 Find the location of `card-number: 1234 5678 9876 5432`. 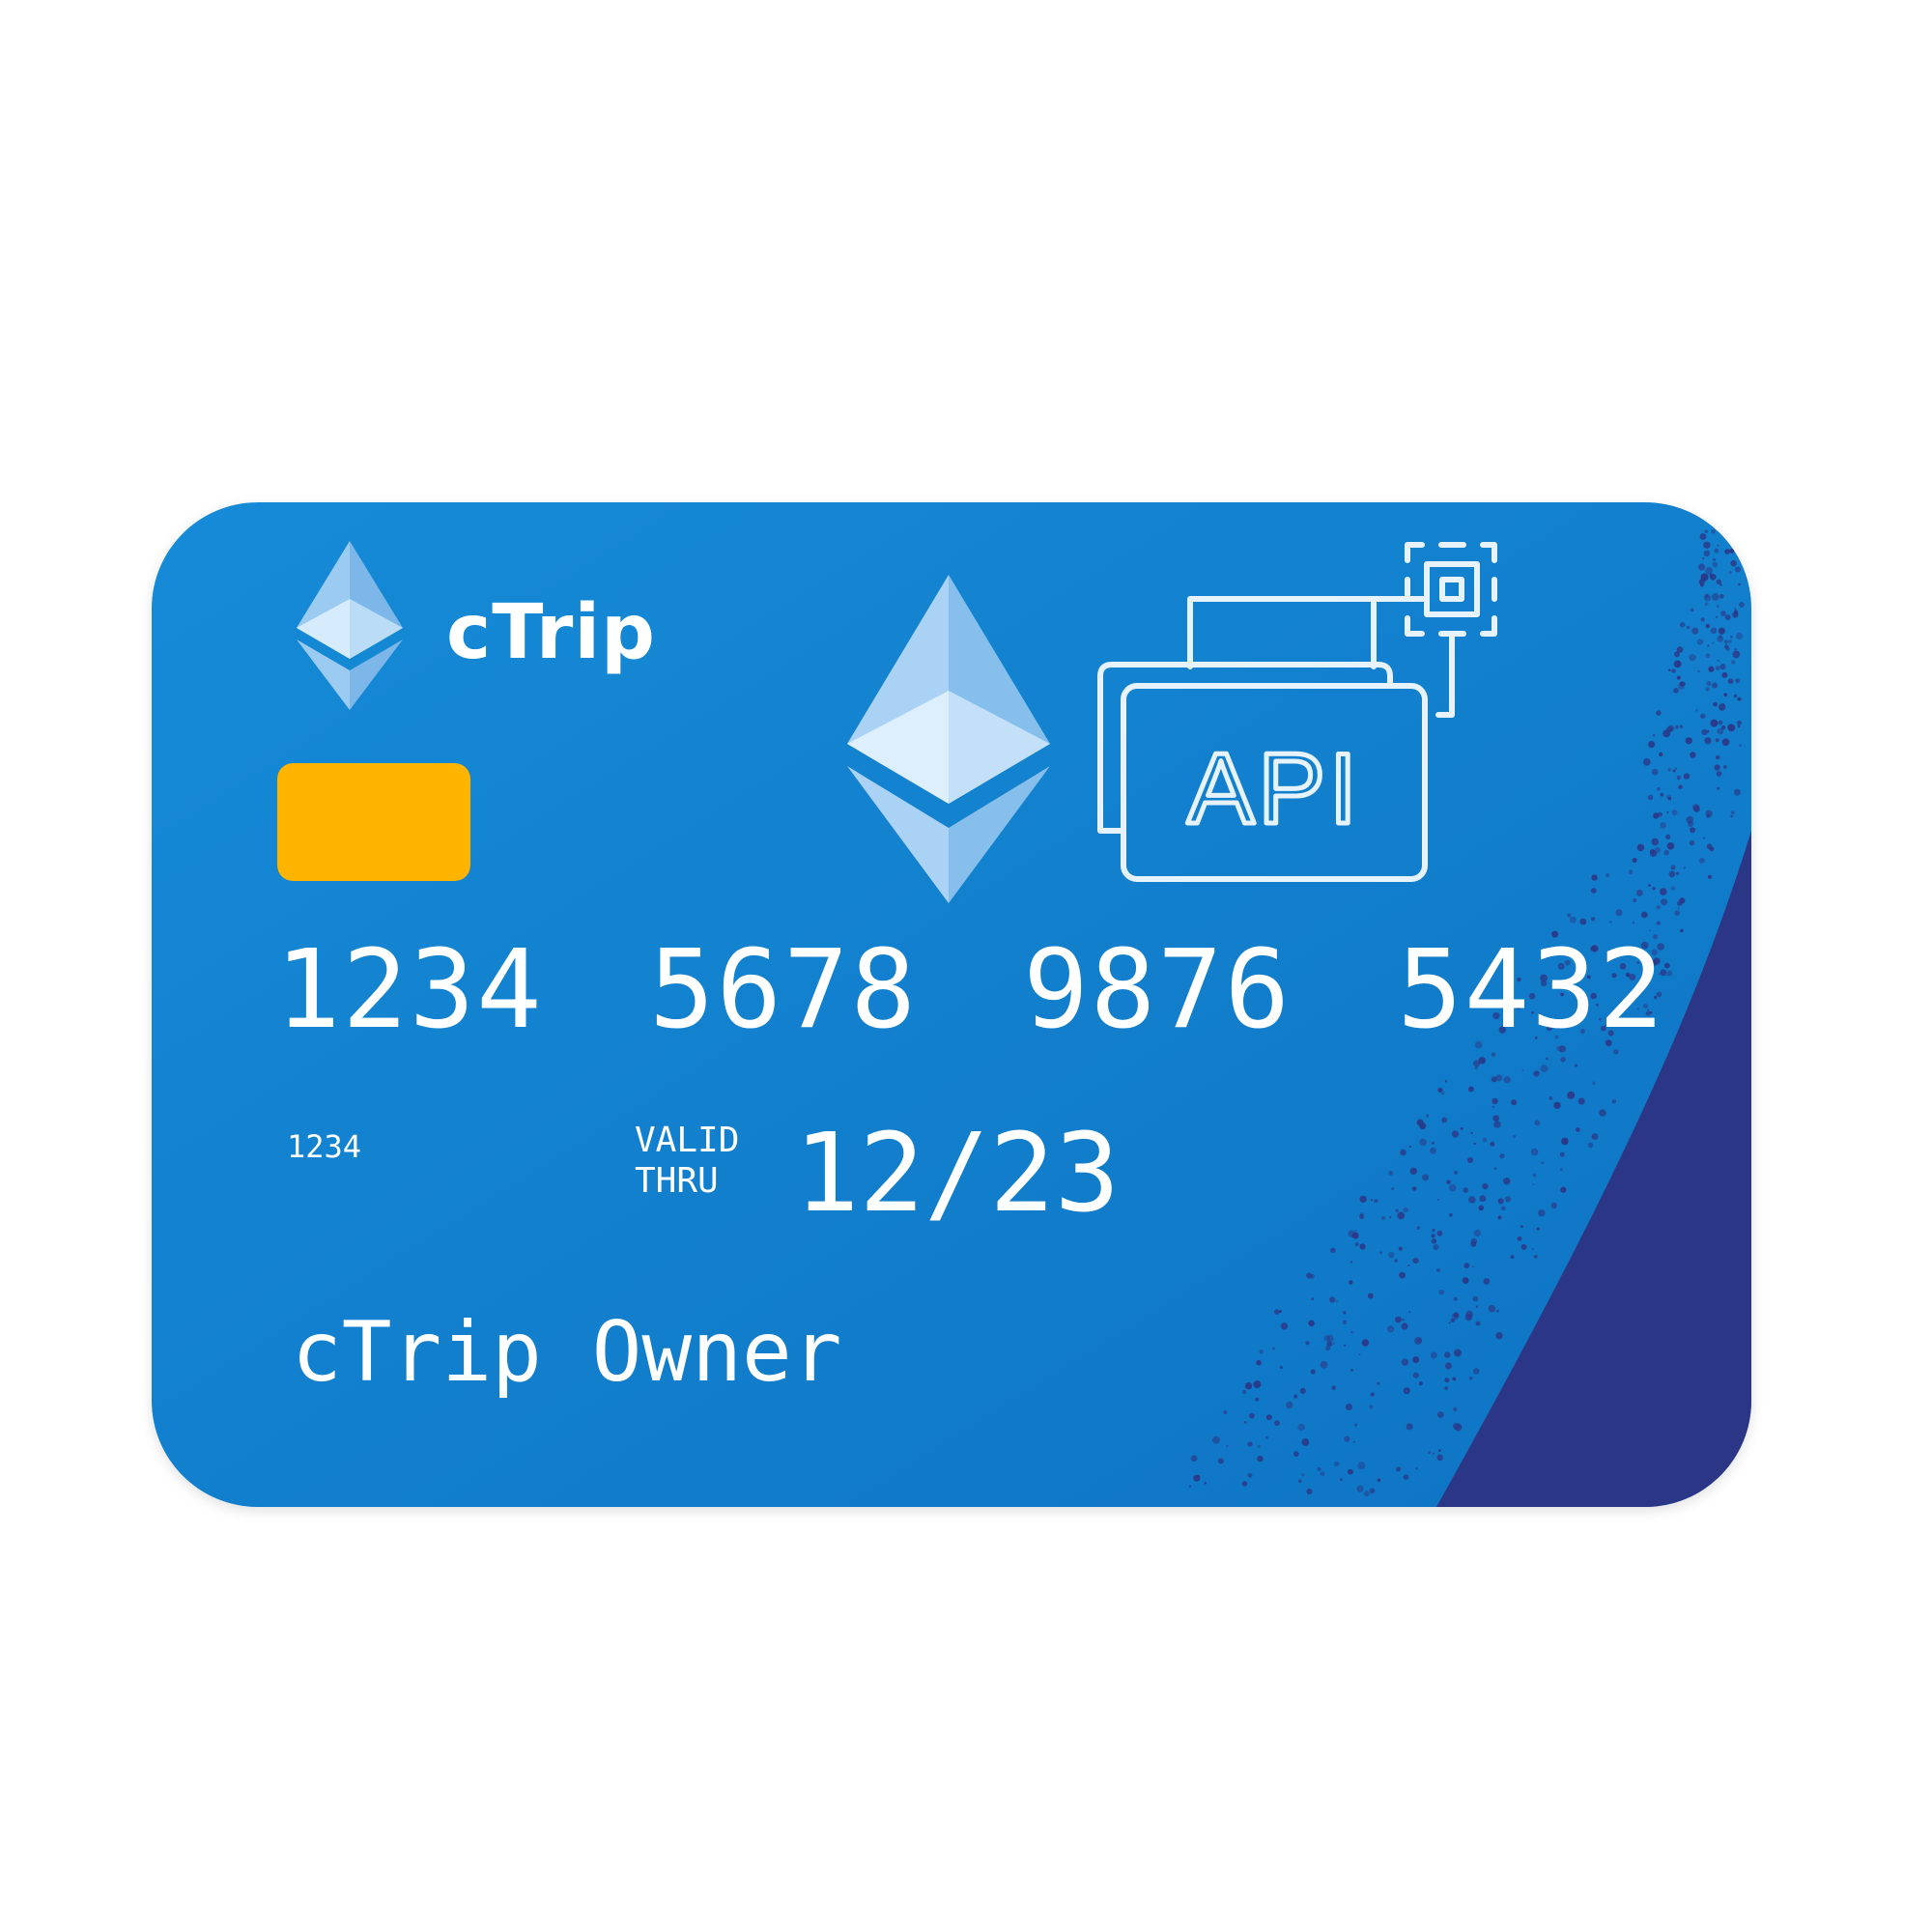

card-number: 1234 5678 9876 5432 is located at coordinates (970, 990).